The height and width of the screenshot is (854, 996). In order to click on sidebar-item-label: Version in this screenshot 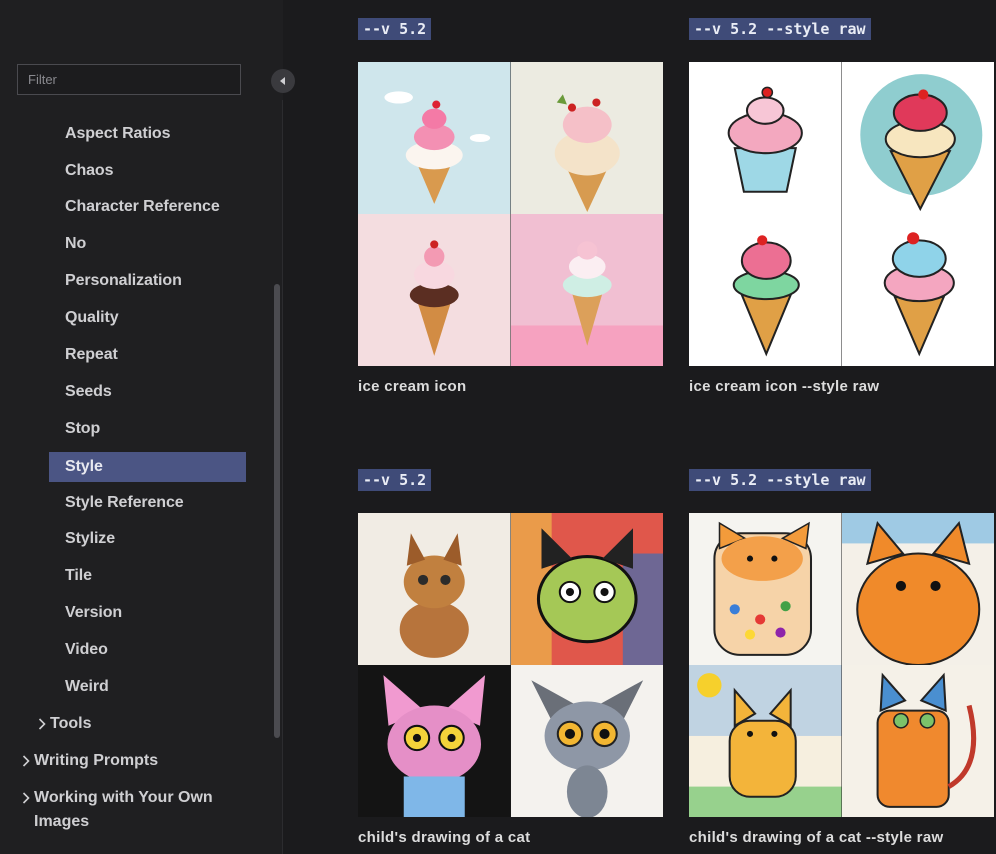, I will do `click(94, 612)`.